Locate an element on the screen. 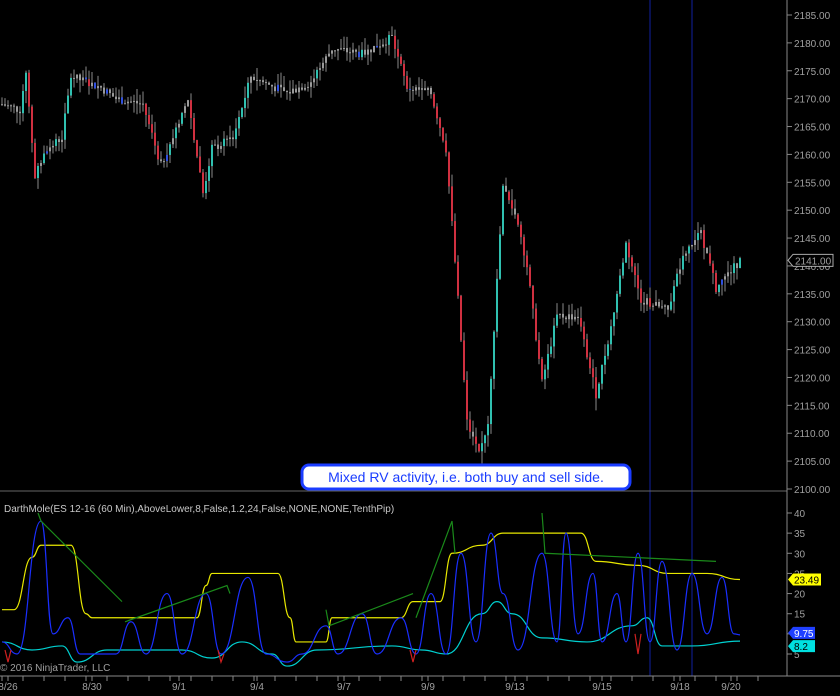 The image size is (840, 696). price-tick-label: 2160.00 is located at coordinates (812, 155).